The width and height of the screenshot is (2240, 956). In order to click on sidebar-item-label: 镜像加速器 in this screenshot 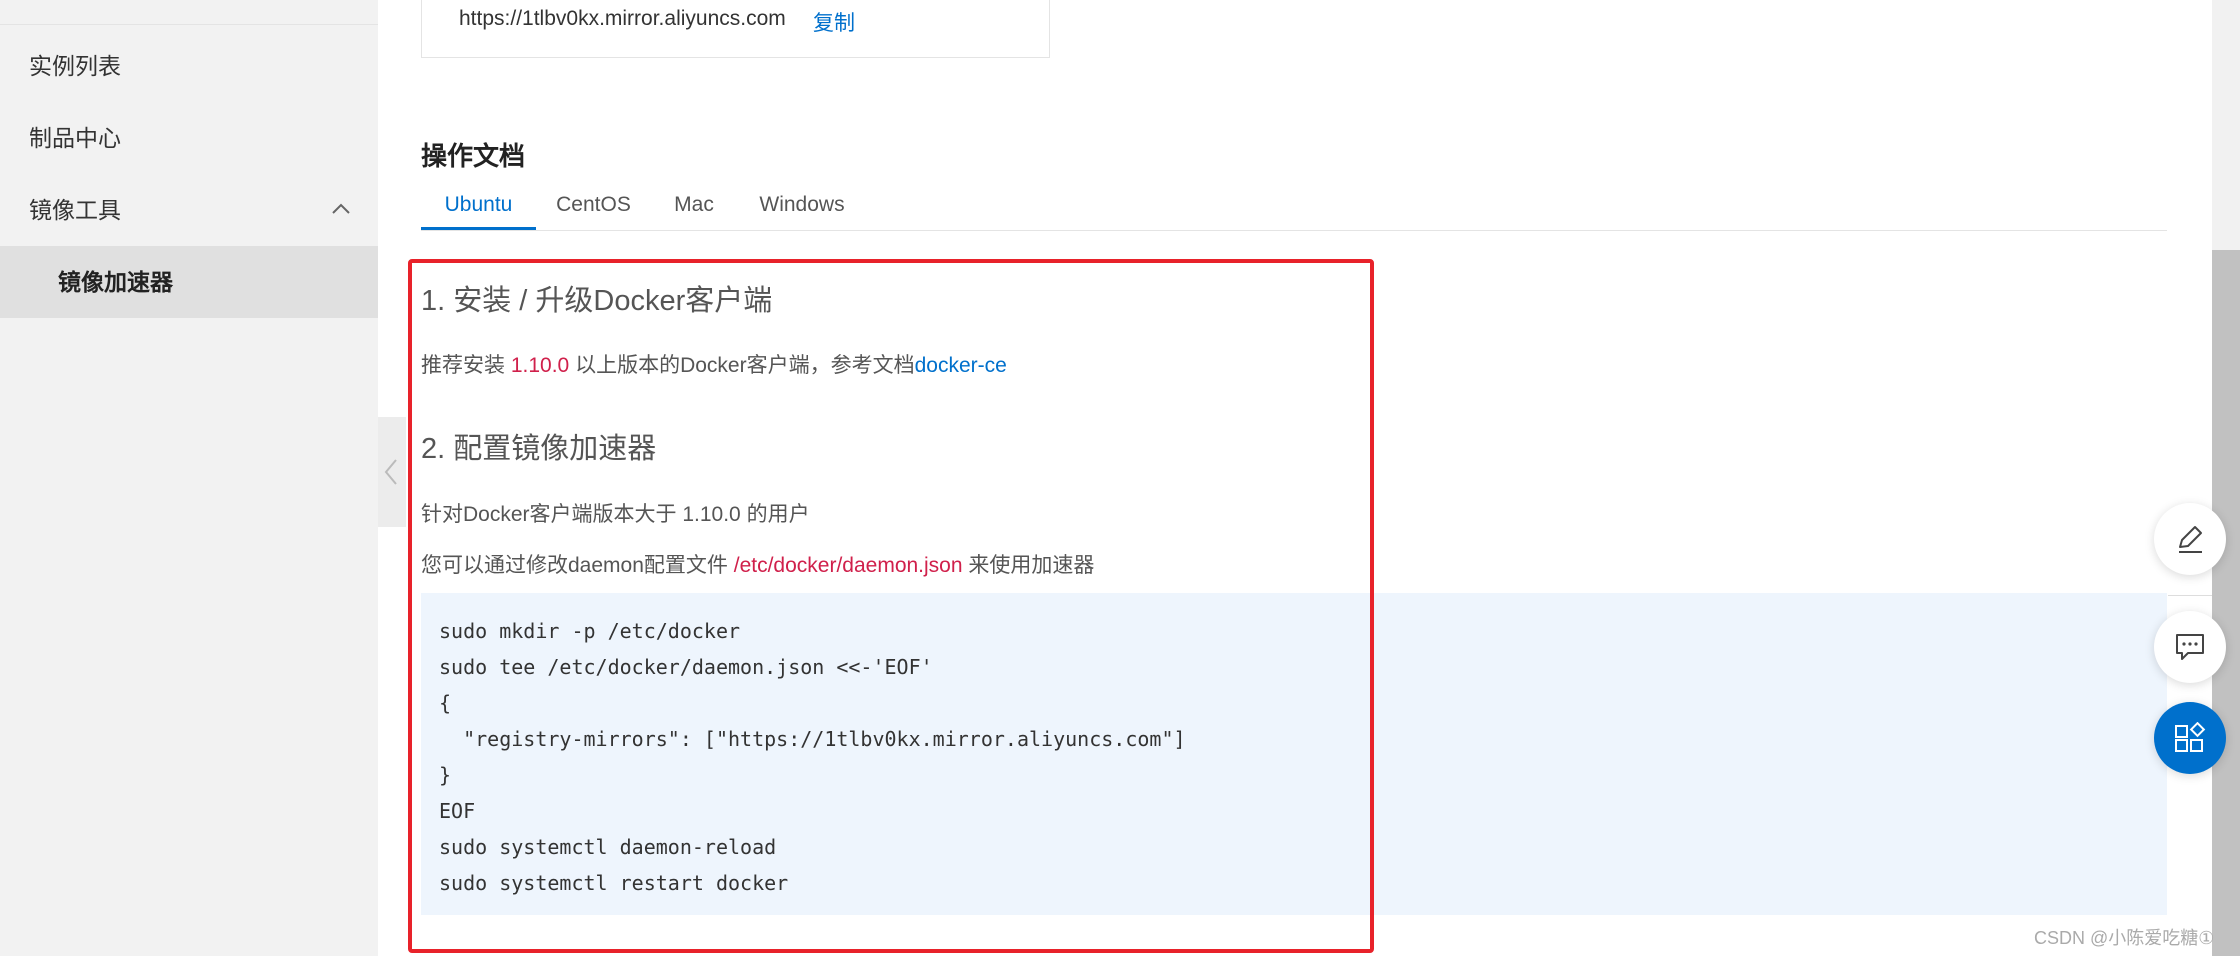, I will do `click(115, 282)`.